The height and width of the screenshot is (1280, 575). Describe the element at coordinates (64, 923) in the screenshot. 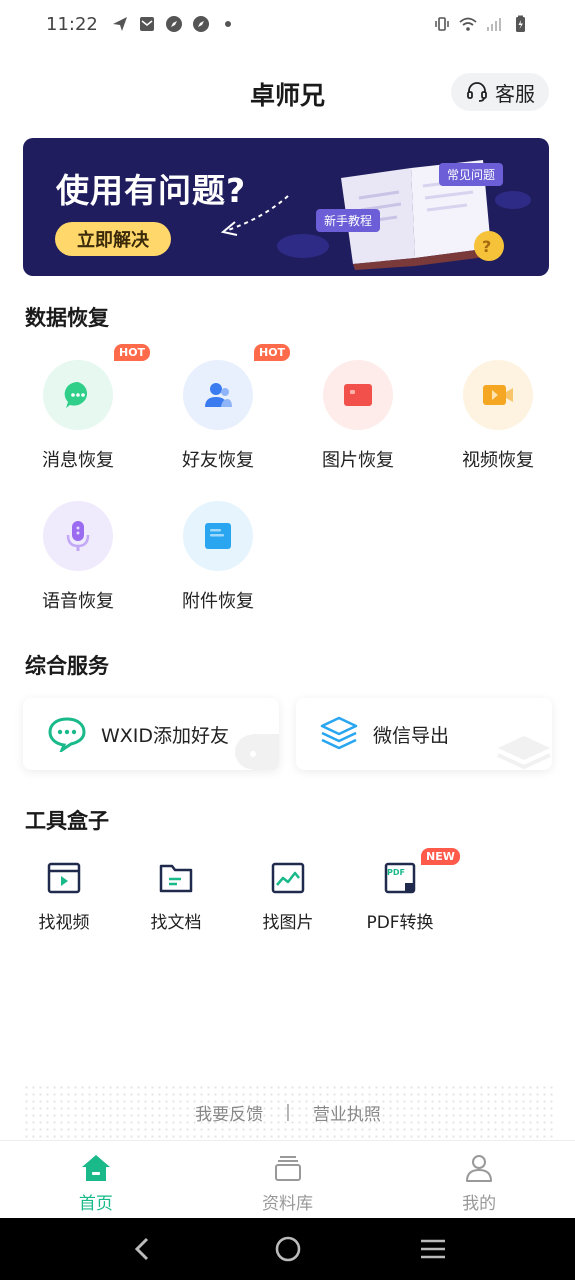

I see `tool-label-find-video: 找视频` at that location.